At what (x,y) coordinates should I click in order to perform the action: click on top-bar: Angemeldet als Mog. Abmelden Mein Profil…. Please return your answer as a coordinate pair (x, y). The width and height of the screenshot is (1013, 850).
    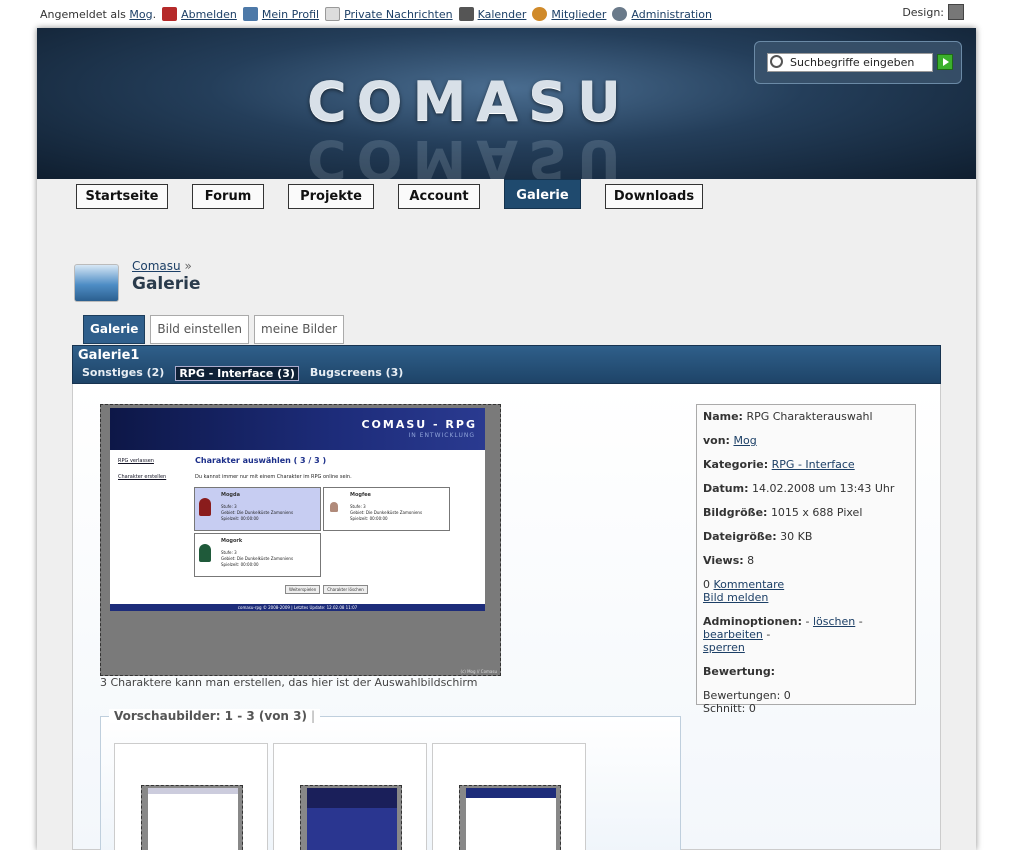
    Looking at the image, I should click on (506, 14).